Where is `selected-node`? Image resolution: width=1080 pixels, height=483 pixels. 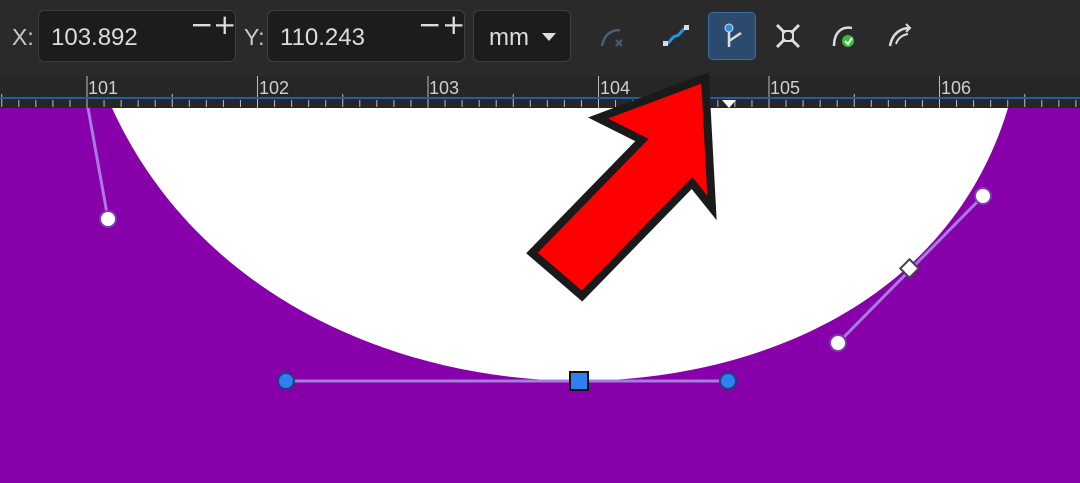
selected-node is located at coordinates (579, 381).